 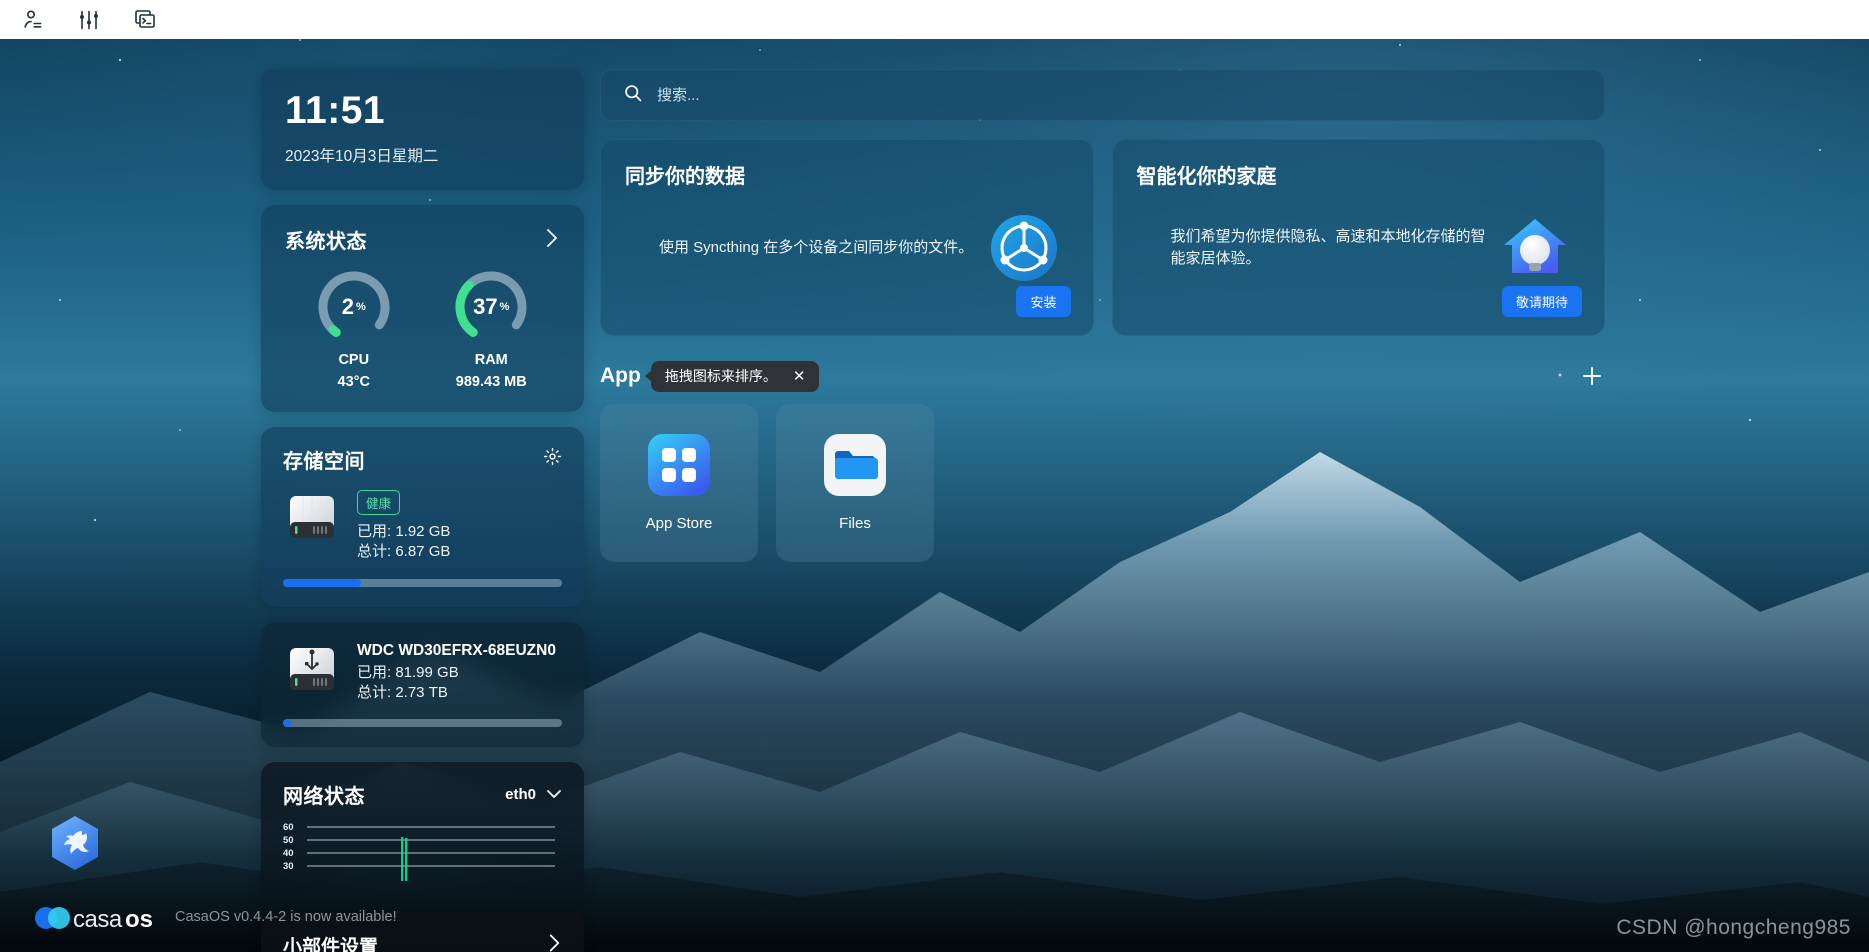 I want to click on promo-coming-soon-button: 敬请期待, so click(x=1541, y=301).